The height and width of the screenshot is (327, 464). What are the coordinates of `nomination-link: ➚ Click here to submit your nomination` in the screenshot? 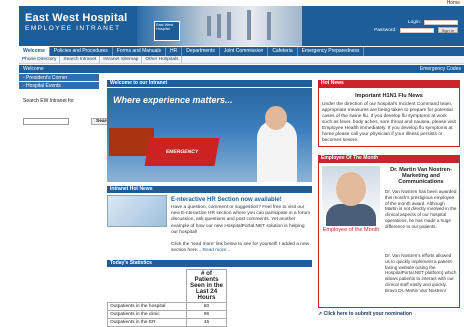 It's located at (389, 314).